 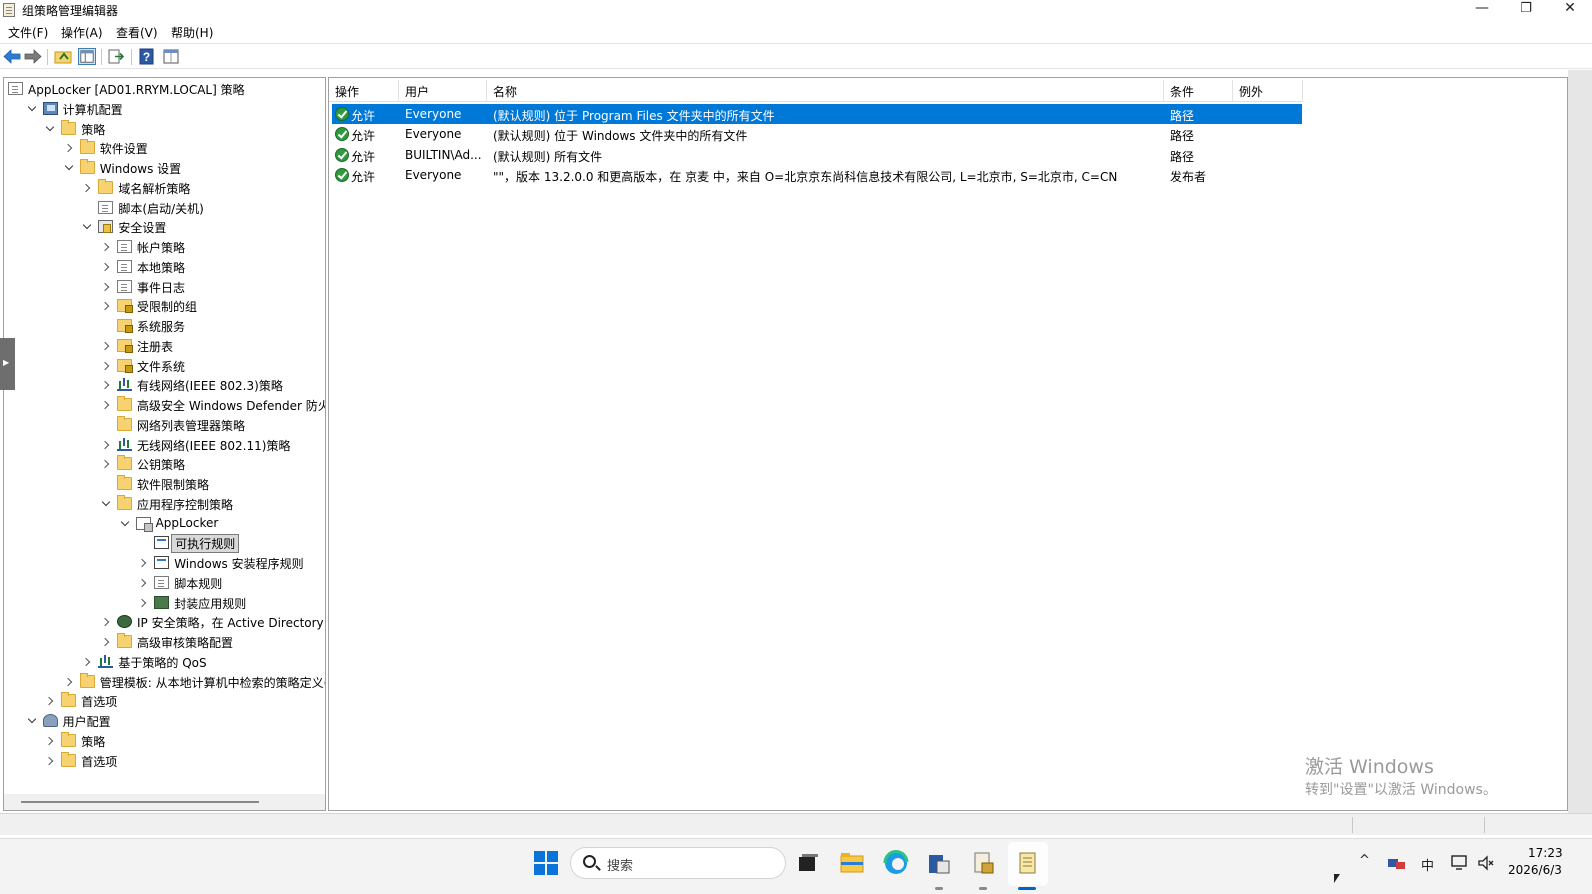 What do you see at coordinates (116, 56) in the screenshot?
I see `export-list-icon` at bounding box center [116, 56].